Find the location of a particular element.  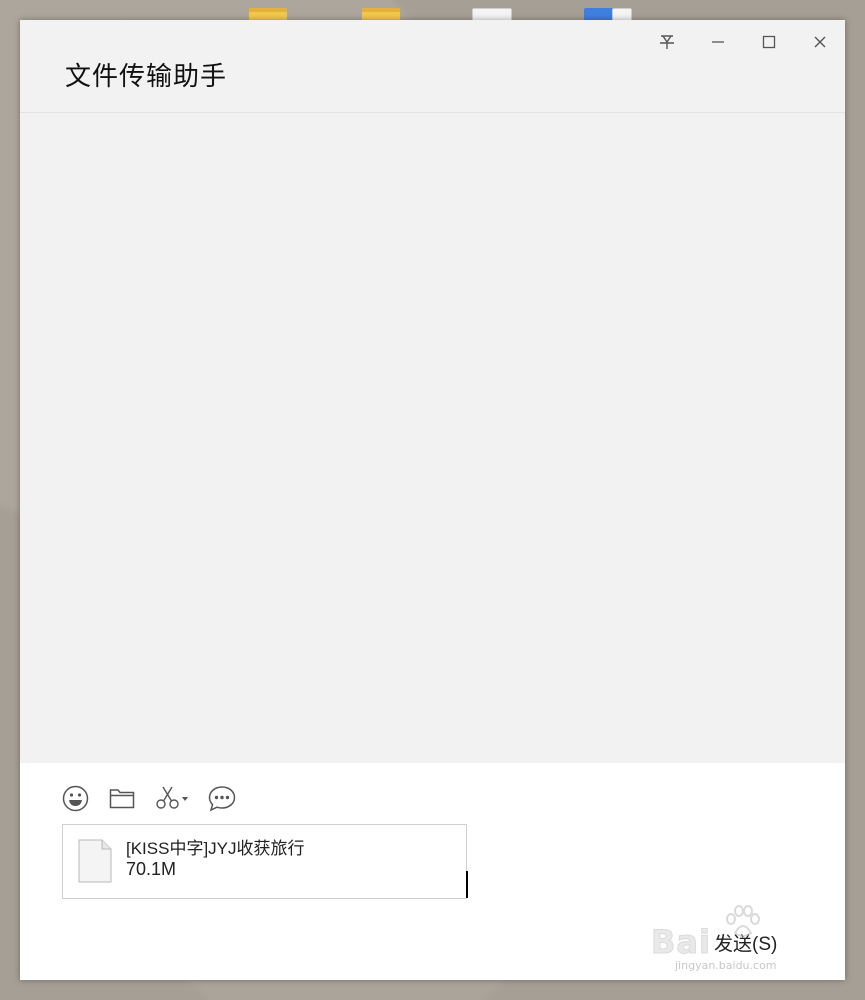

scissors-icon is located at coordinates (172, 797).